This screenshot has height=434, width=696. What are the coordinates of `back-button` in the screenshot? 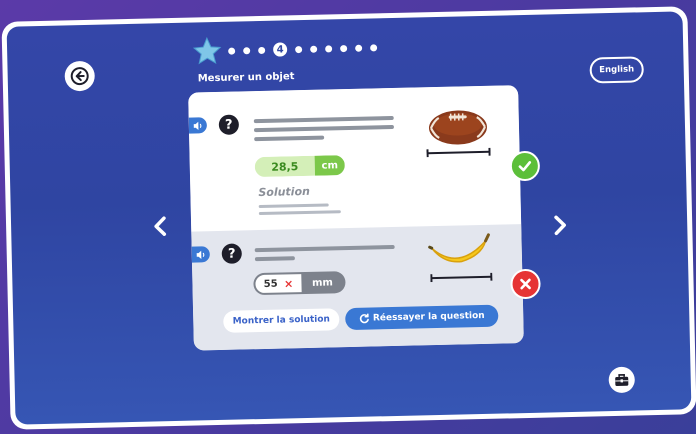 It's located at (80, 76).